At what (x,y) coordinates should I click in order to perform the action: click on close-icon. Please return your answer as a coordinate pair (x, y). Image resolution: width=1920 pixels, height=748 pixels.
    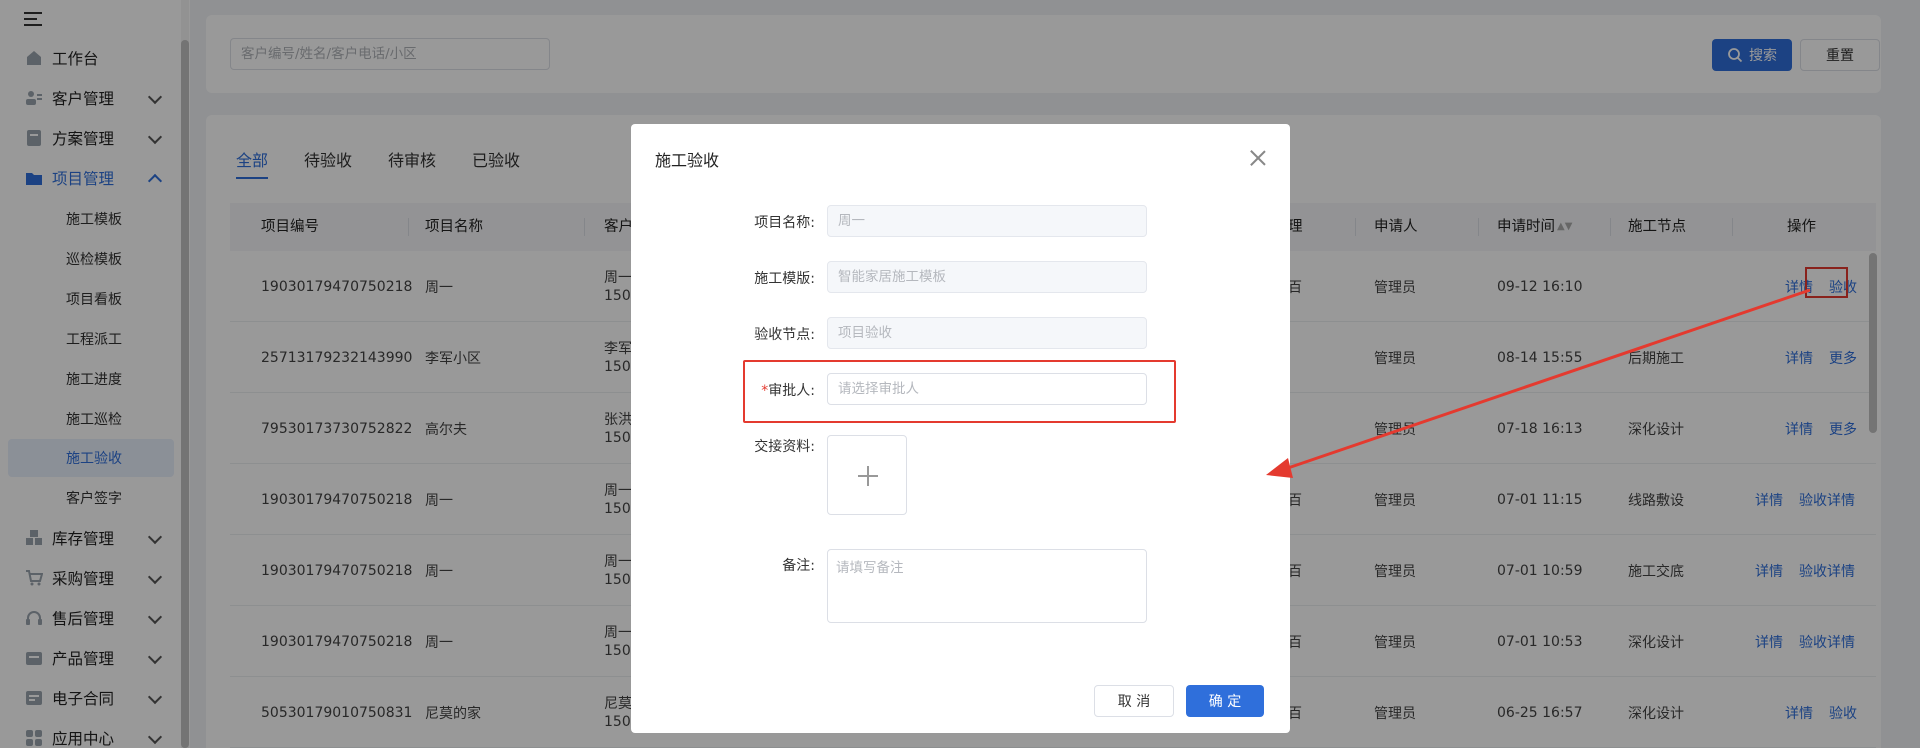
    Looking at the image, I should click on (1258, 158).